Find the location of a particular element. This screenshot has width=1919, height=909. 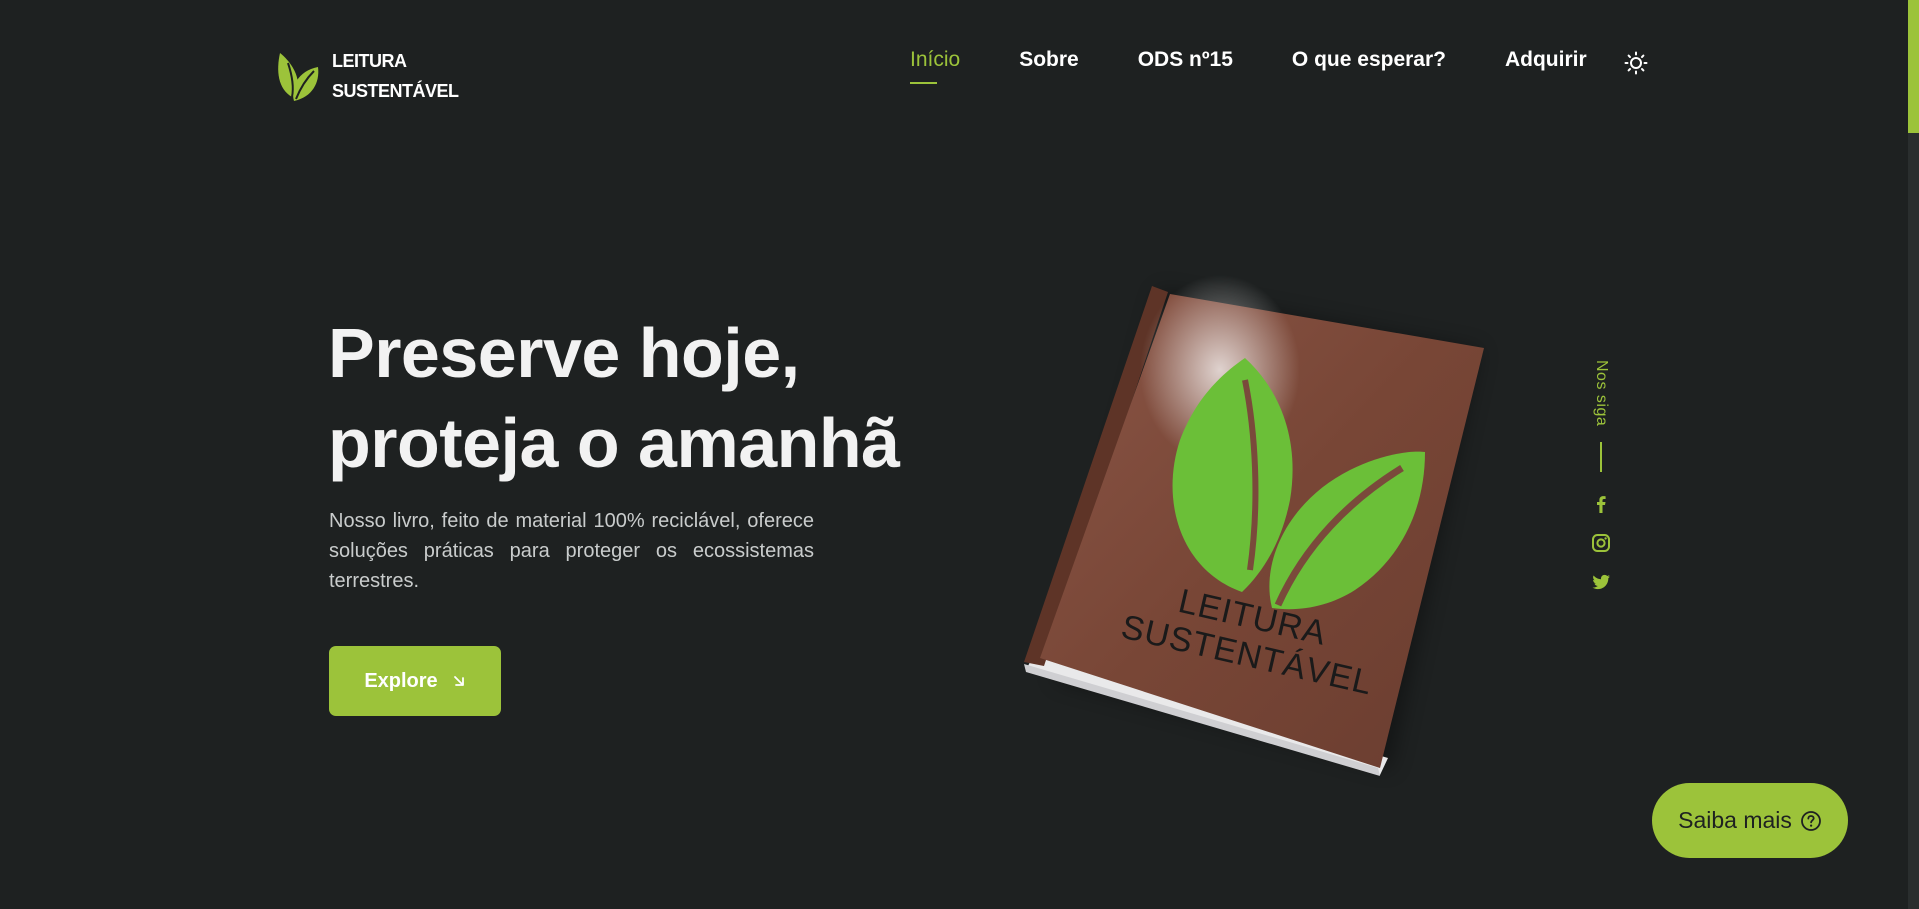

hero-title: Preserve hoje, proteja o amanhã is located at coordinates (614, 398).